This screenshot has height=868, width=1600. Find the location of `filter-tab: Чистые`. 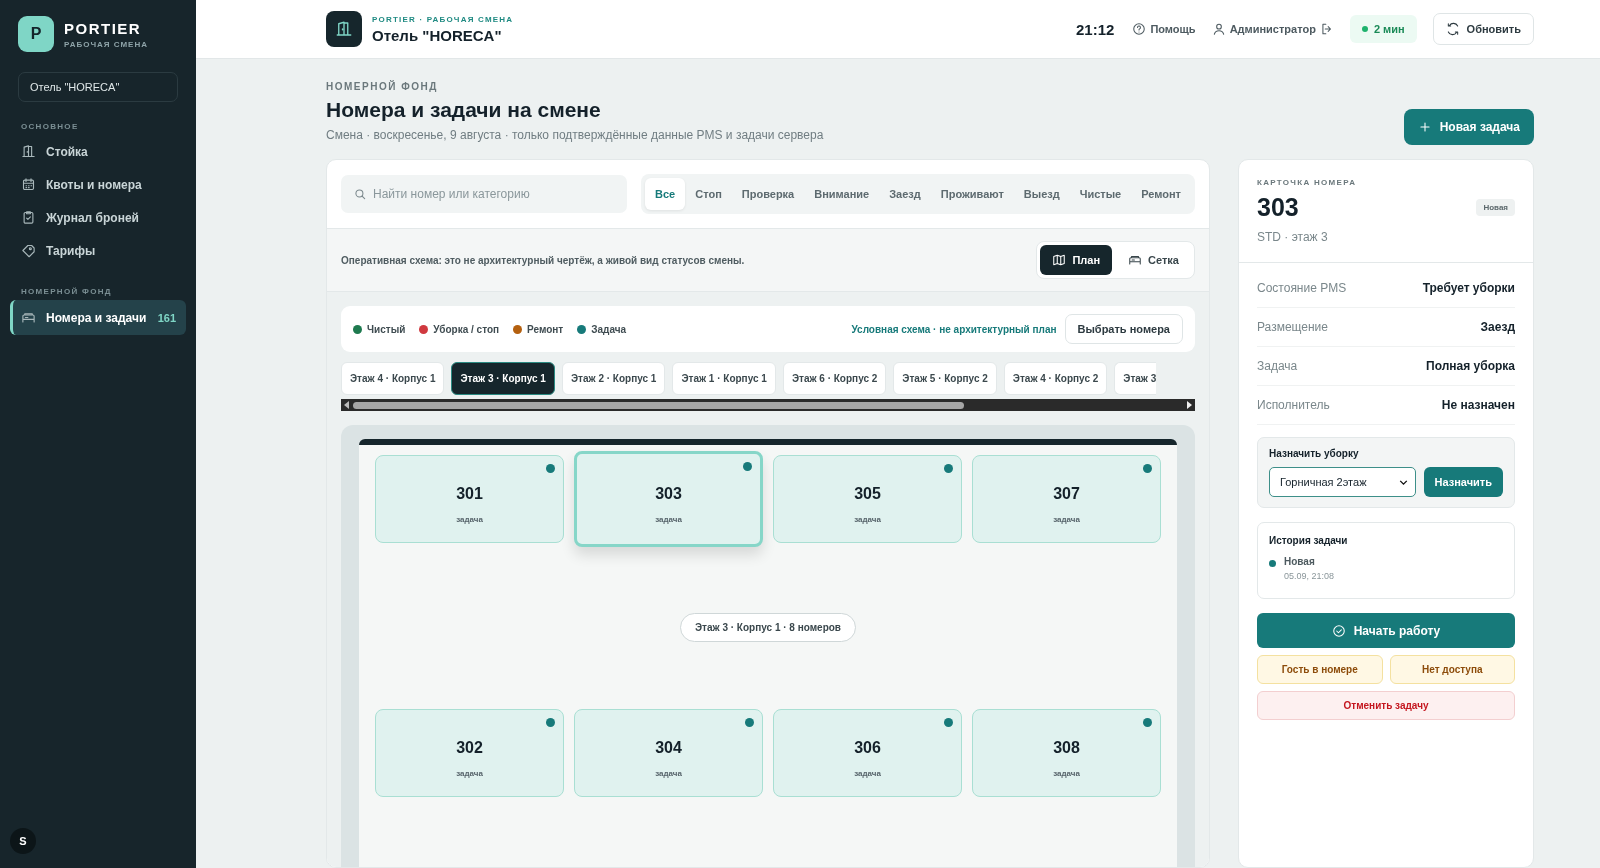

filter-tab: Чистые is located at coordinates (1100, 194).